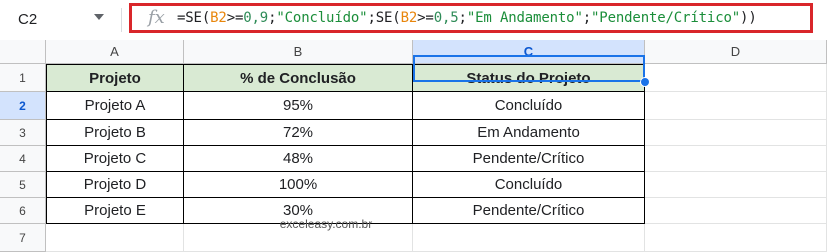  Describe the element at coordinates (23, 159) in the screenshot. I see `row-header-4: 4` at that location.